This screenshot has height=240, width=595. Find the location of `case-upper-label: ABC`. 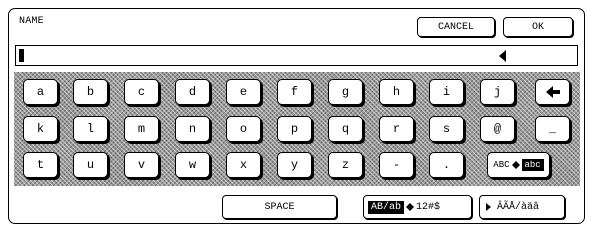

case-upper-label: ABC is located at coordinates (501, 165).